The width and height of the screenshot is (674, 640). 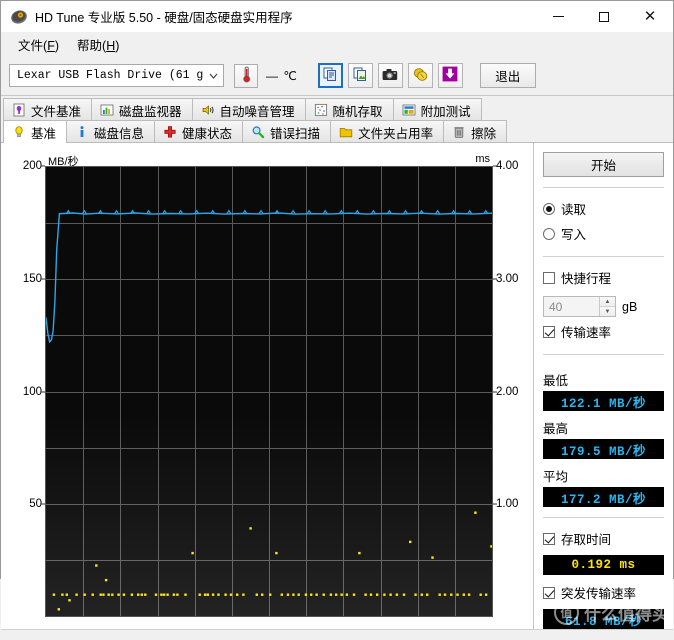 What do you see at coordinates (484, 133) in the screenshot?
I see `tab-label: 擦除` at bounding box center [484, 133].